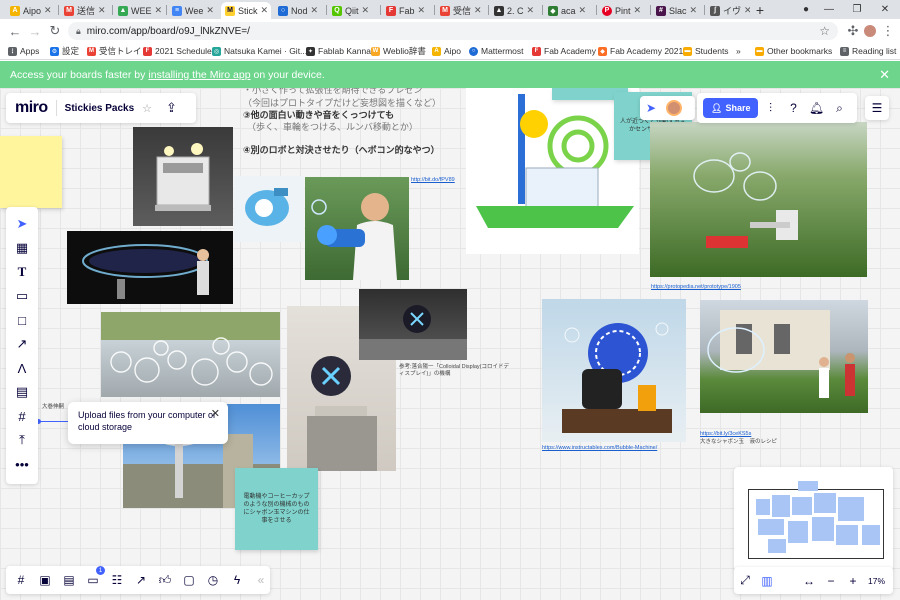  What do you see at coordinates (114, 51) in the screenshot?
I see `bookmark-inbox: M 受信トレイ` at bounding box center [114, 51].